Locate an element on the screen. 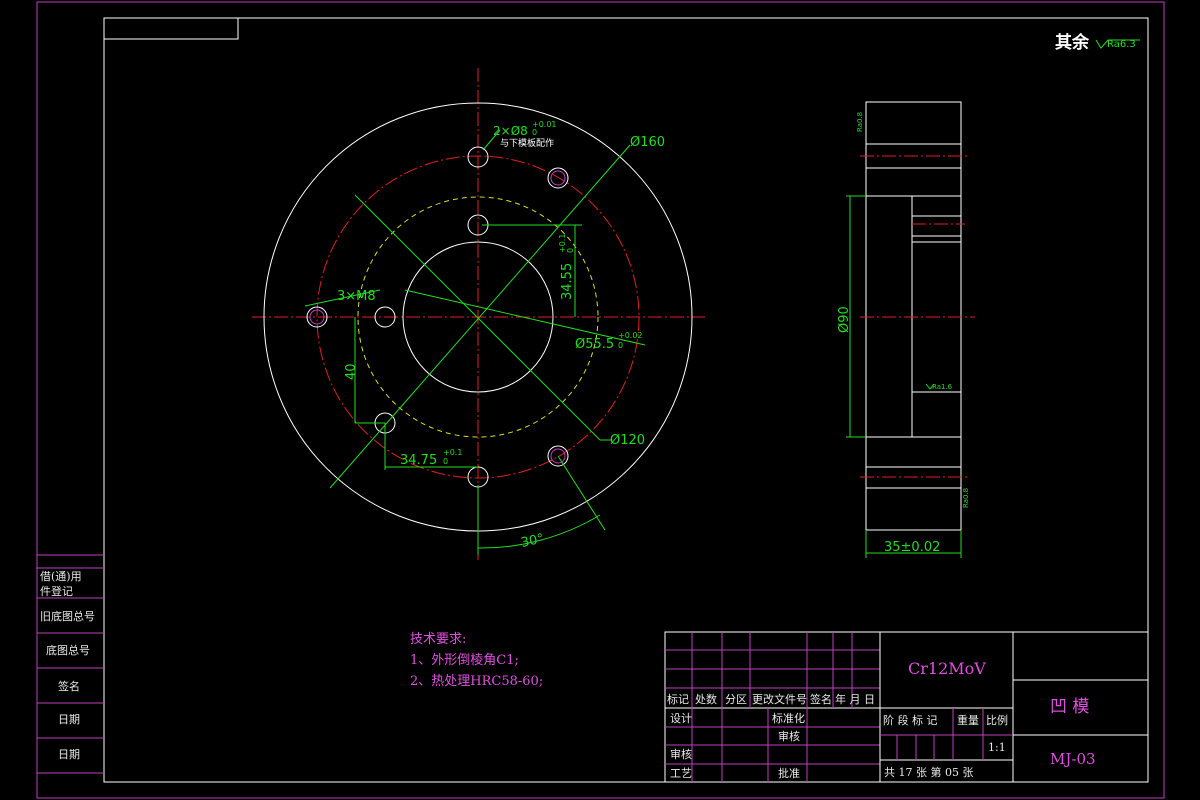 The image size is (1200, 800). dim-vertical-tol-low: 0 is located at coordinates (570, 250).